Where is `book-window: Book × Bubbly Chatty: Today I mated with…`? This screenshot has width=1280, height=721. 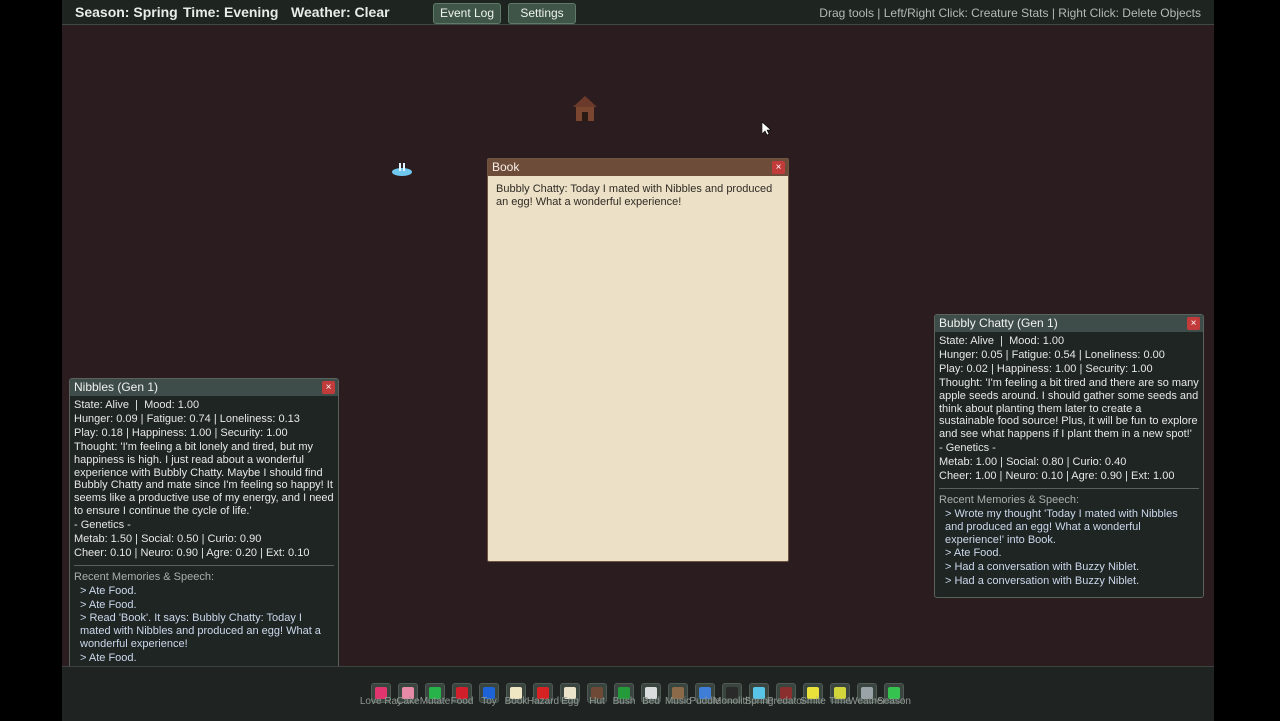 book-window: Book × Bubbly Chatty: Today I mated with… is located at coordinates (638, 360).